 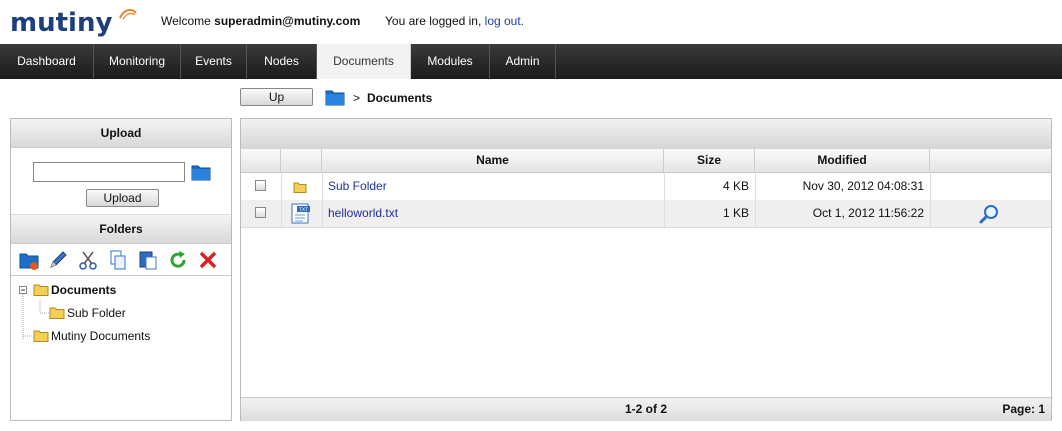 What do you see at coordinates (201, 172) in the screenshot?
I see `browse-folder-icon` at bounding box center [201, 172].